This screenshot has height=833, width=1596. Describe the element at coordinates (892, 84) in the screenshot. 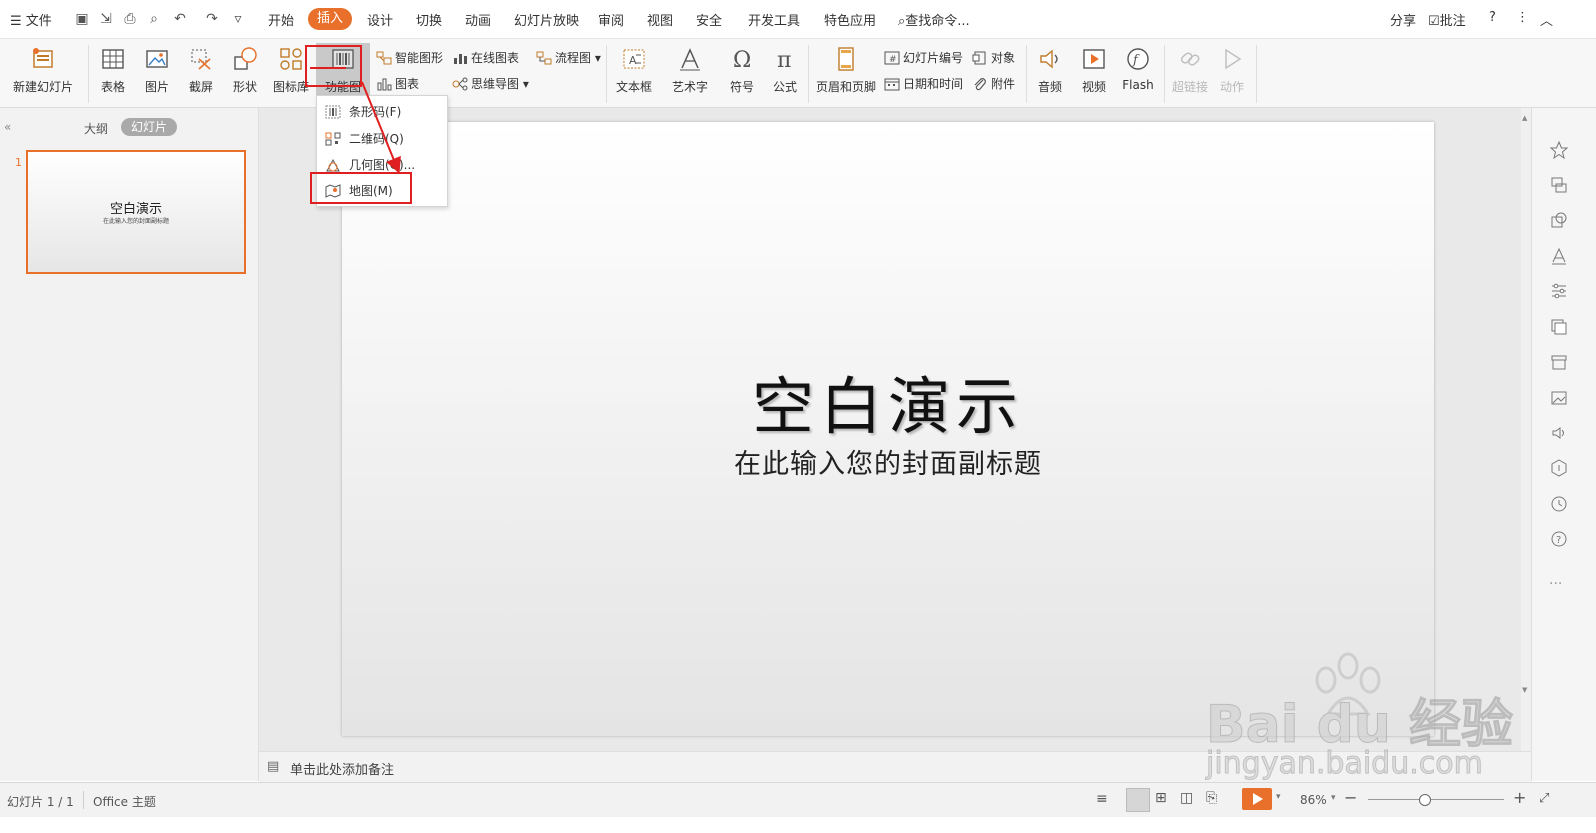

I see `calendar-icon` at that location.